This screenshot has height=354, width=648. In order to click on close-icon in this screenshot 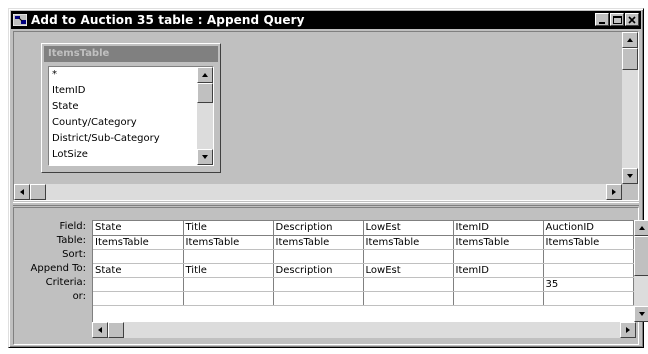, I will do `click(632, 19)`.